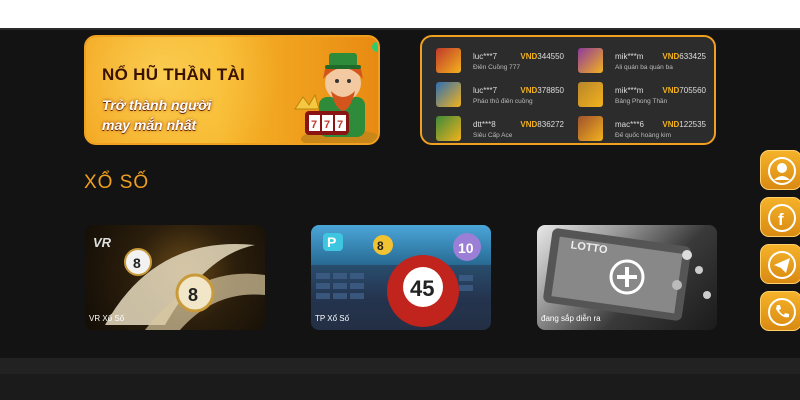 The height and width of the screenshot is (400, 800). I want to click on winner-amount: VND705560, so click(684, 90).